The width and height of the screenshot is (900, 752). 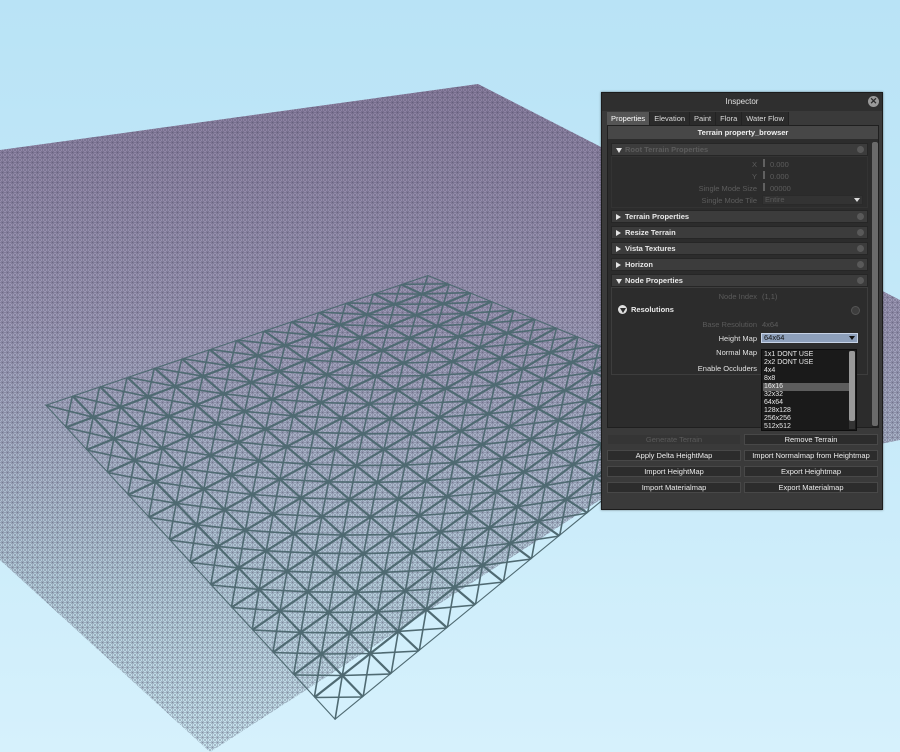 What do you see at coordinates (806, 363) in the screenshot?
I see `dropdown-option: 2x2 DONT USE` at bounding box center [806, 363].